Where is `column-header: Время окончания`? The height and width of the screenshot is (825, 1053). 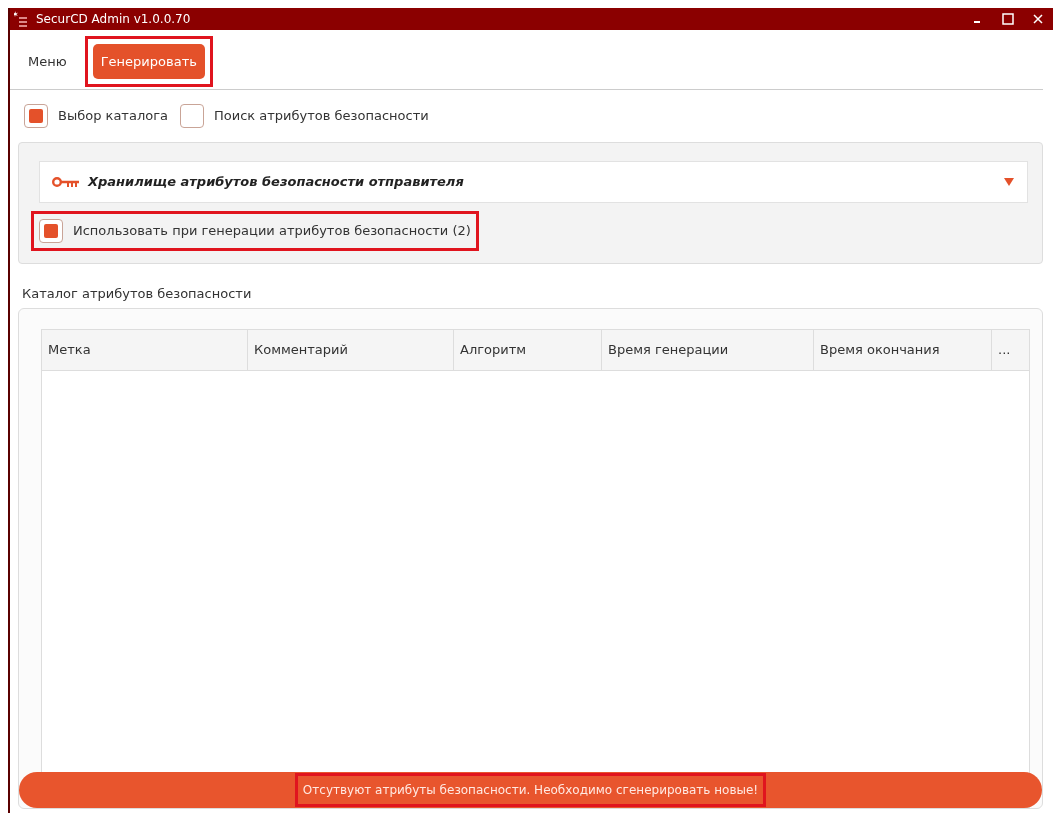 column-header: Время окончания is located at coordinates (903, 349).